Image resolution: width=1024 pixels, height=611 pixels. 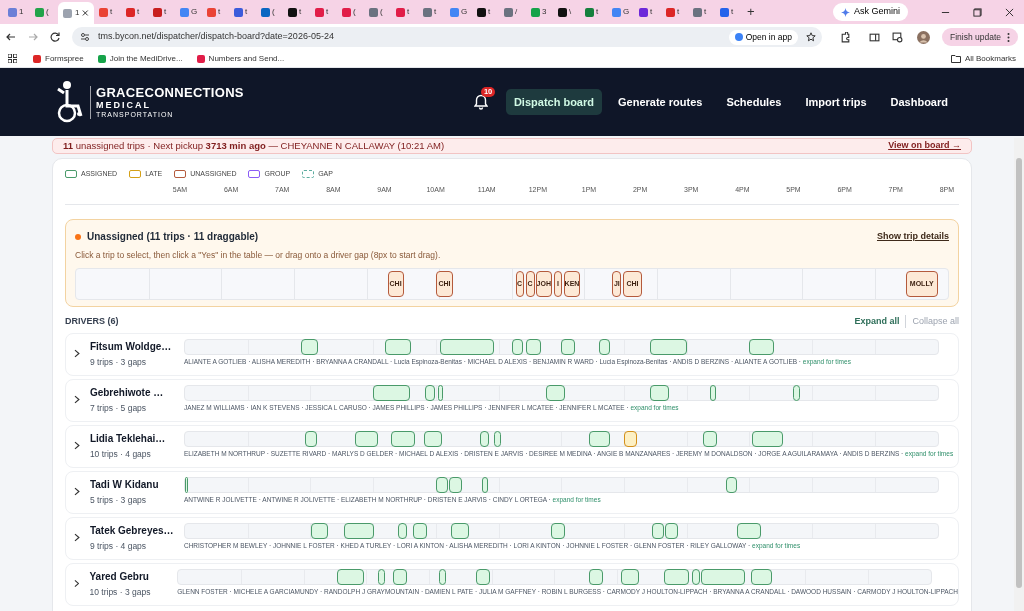 What do you see at coordinates (754, 102) in the screenshot?
I see `nav-link: Schedules` at bounding box center [754, 102].